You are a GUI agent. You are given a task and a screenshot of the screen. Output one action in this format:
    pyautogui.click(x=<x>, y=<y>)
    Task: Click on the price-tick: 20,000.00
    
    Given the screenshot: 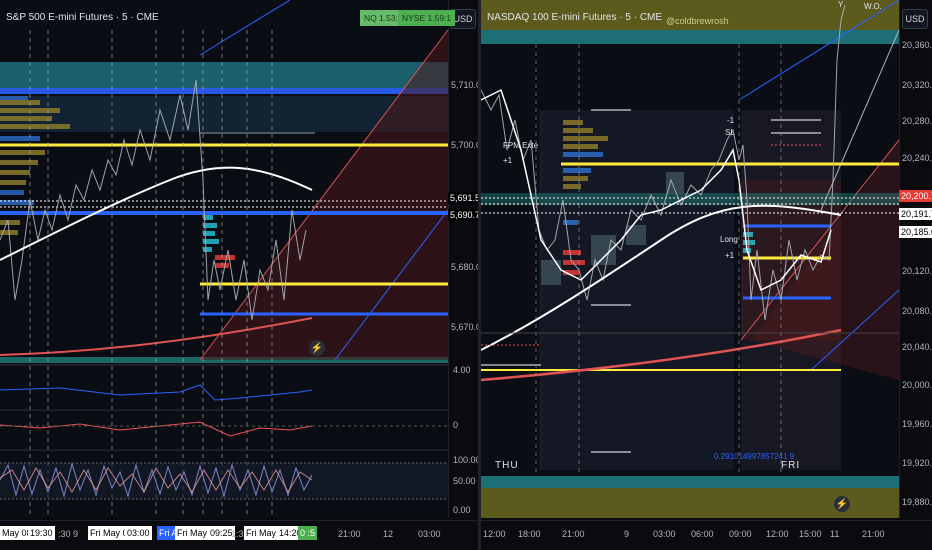 What is the action you would take?
    pyautogui.click(x=917, y=385)
    